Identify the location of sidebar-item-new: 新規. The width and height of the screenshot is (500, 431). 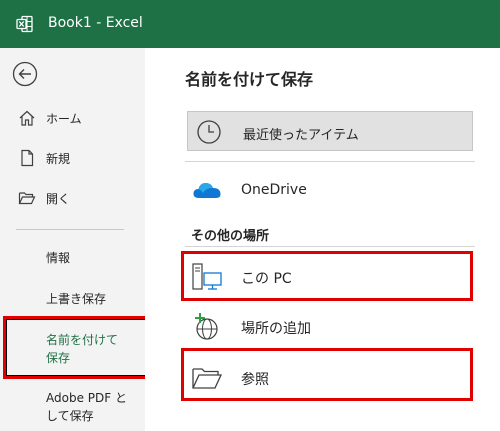
(72, 158).